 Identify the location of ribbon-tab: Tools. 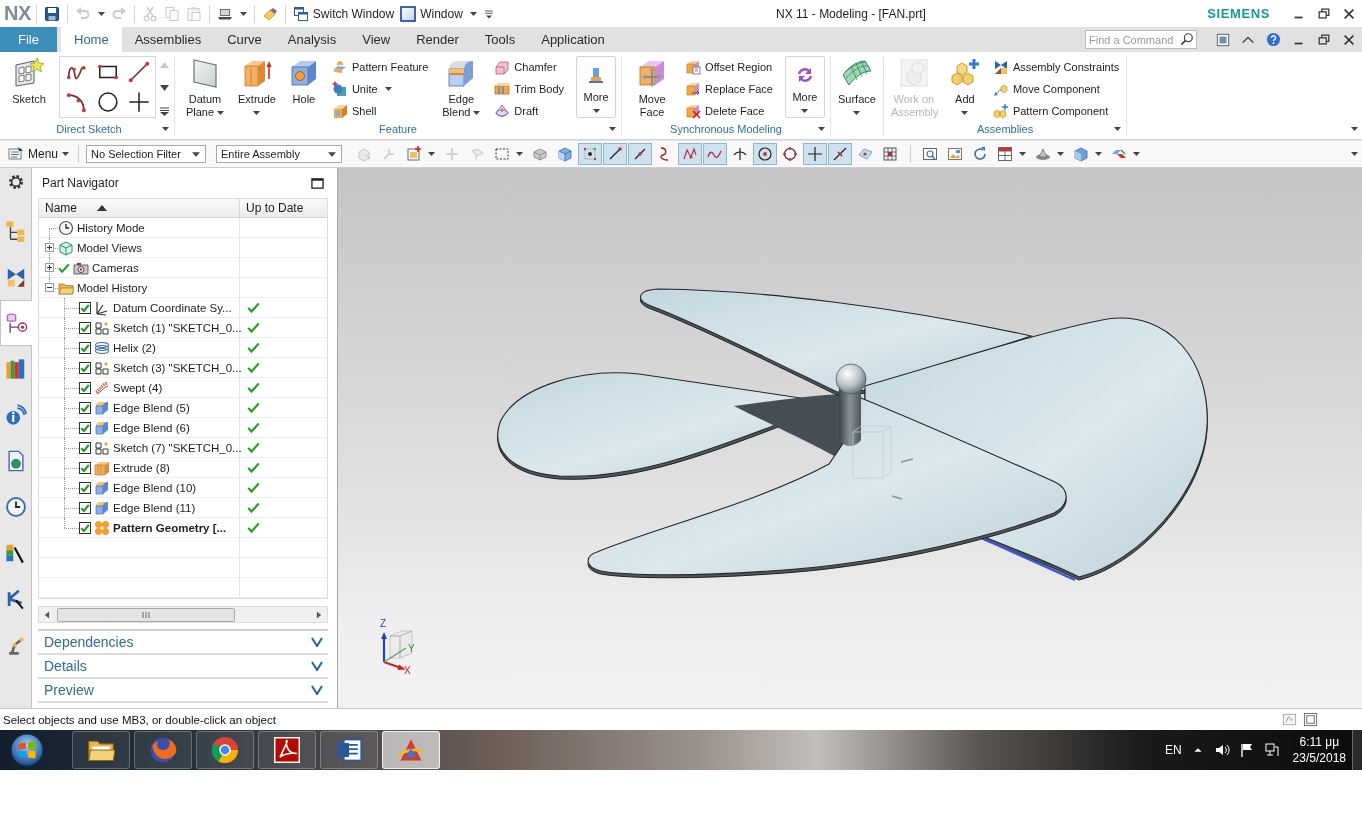
(500, 39).